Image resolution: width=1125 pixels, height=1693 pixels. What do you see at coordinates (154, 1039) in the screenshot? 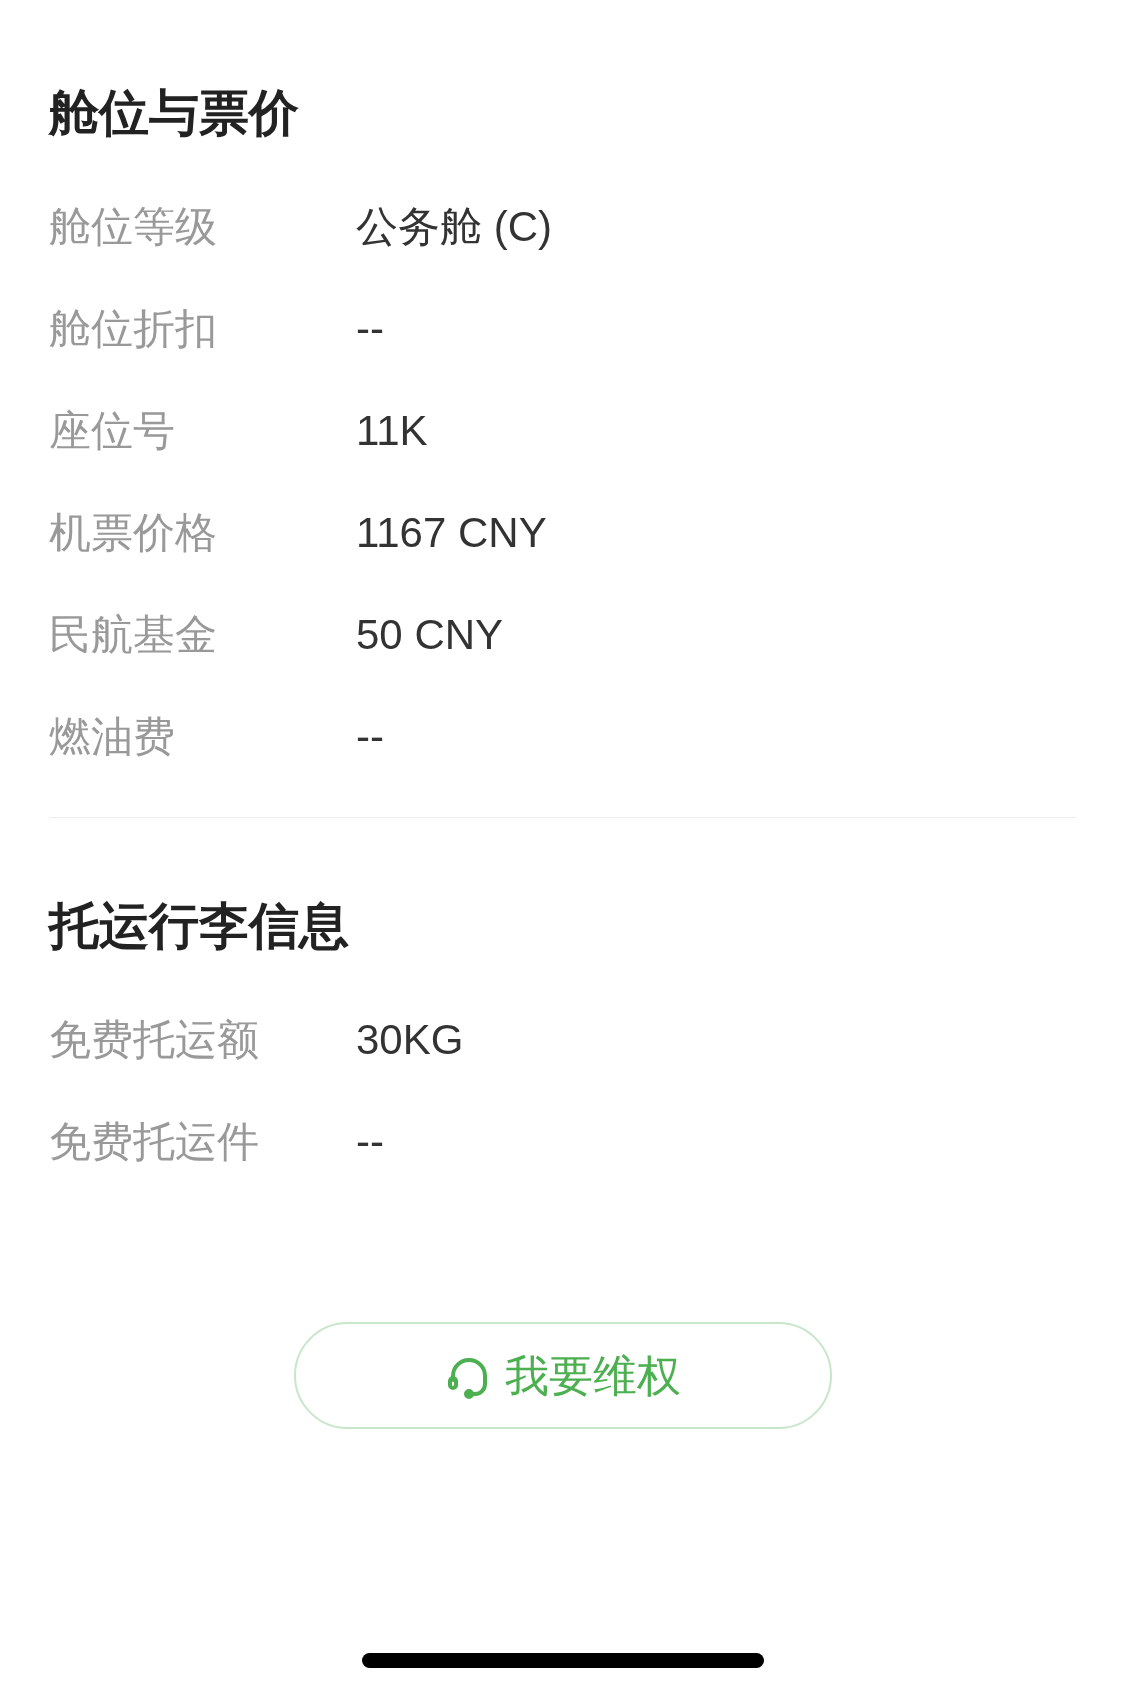
I see `field-label: 免费托运额` at bounding box center [154, 1039].